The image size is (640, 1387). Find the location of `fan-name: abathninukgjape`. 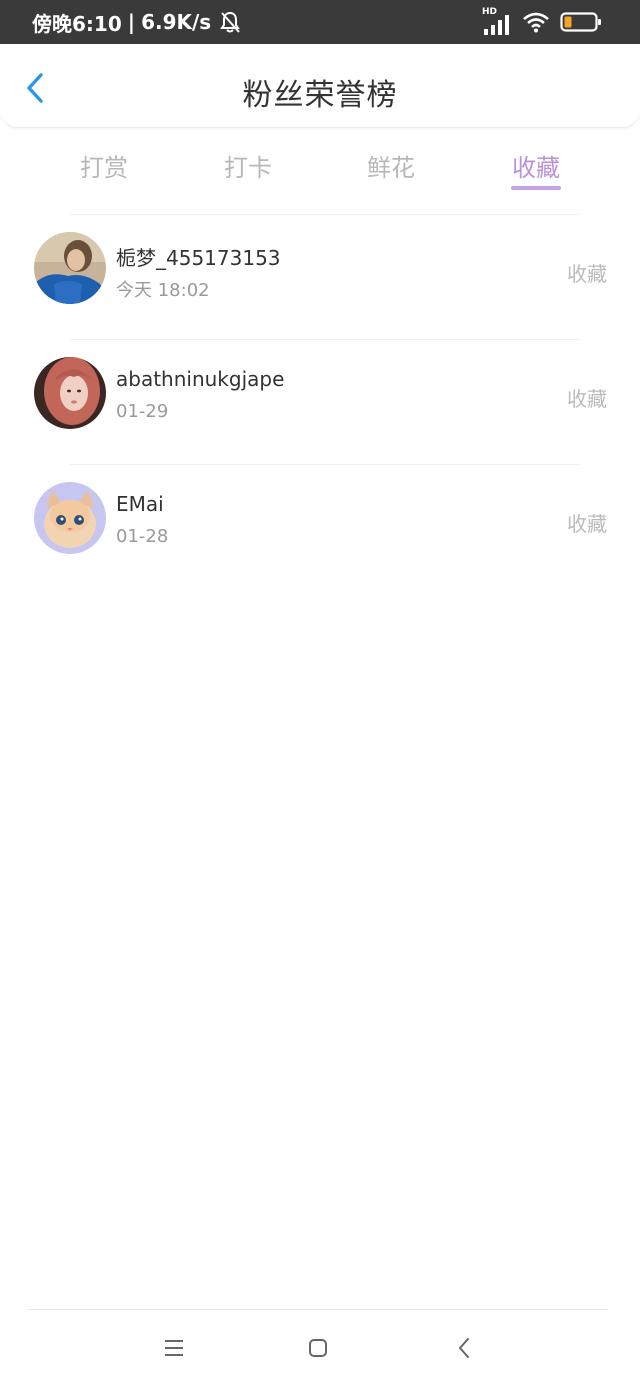

fan-name: abathninukgjape is located at coordinates (200, 379).